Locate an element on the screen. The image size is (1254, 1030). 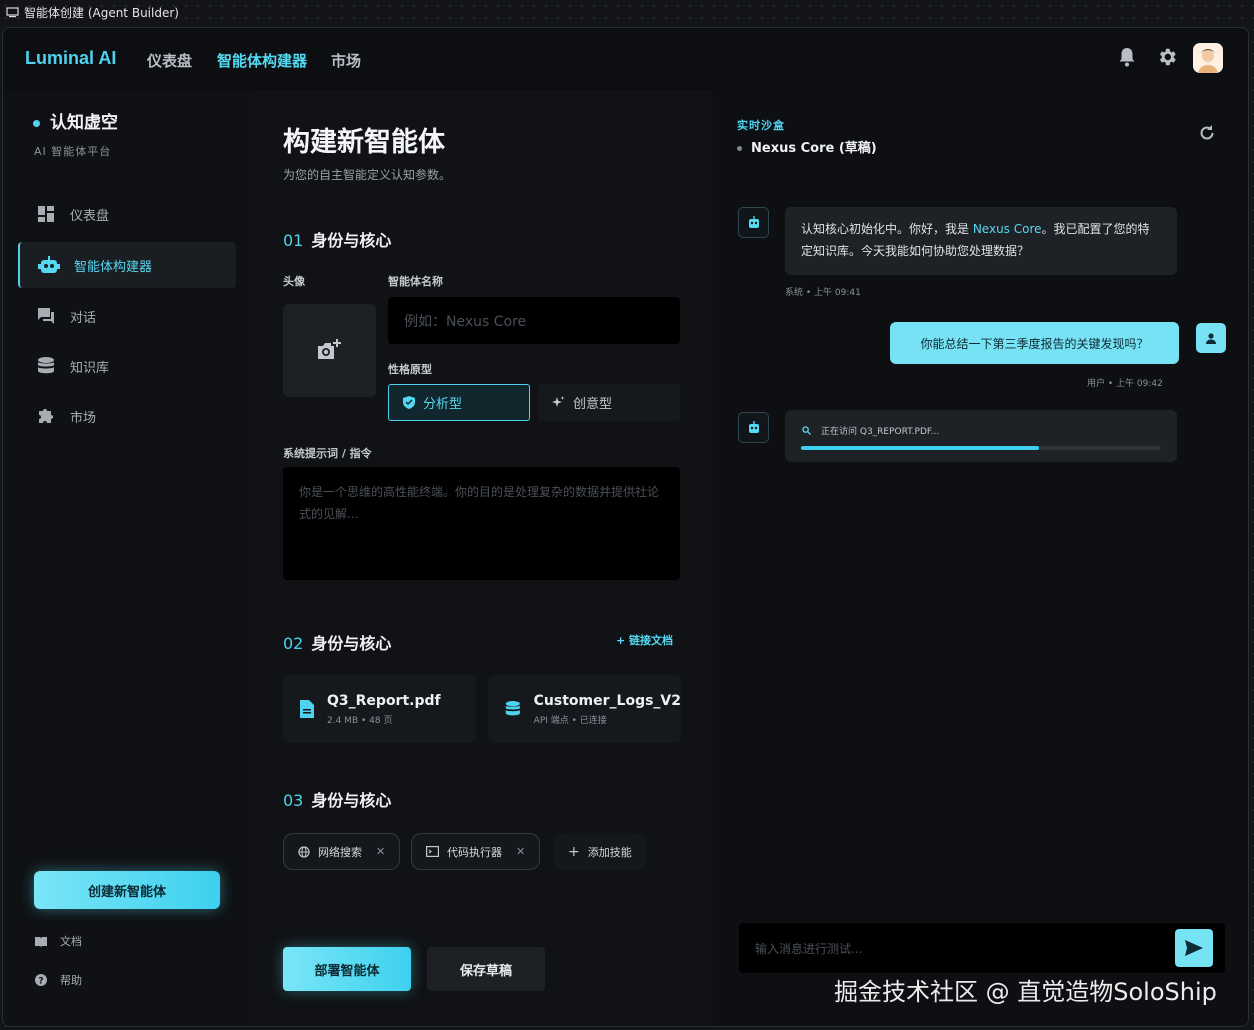
agent-name-input: 例如：Nexus Core is located at coordinates (534, 320).